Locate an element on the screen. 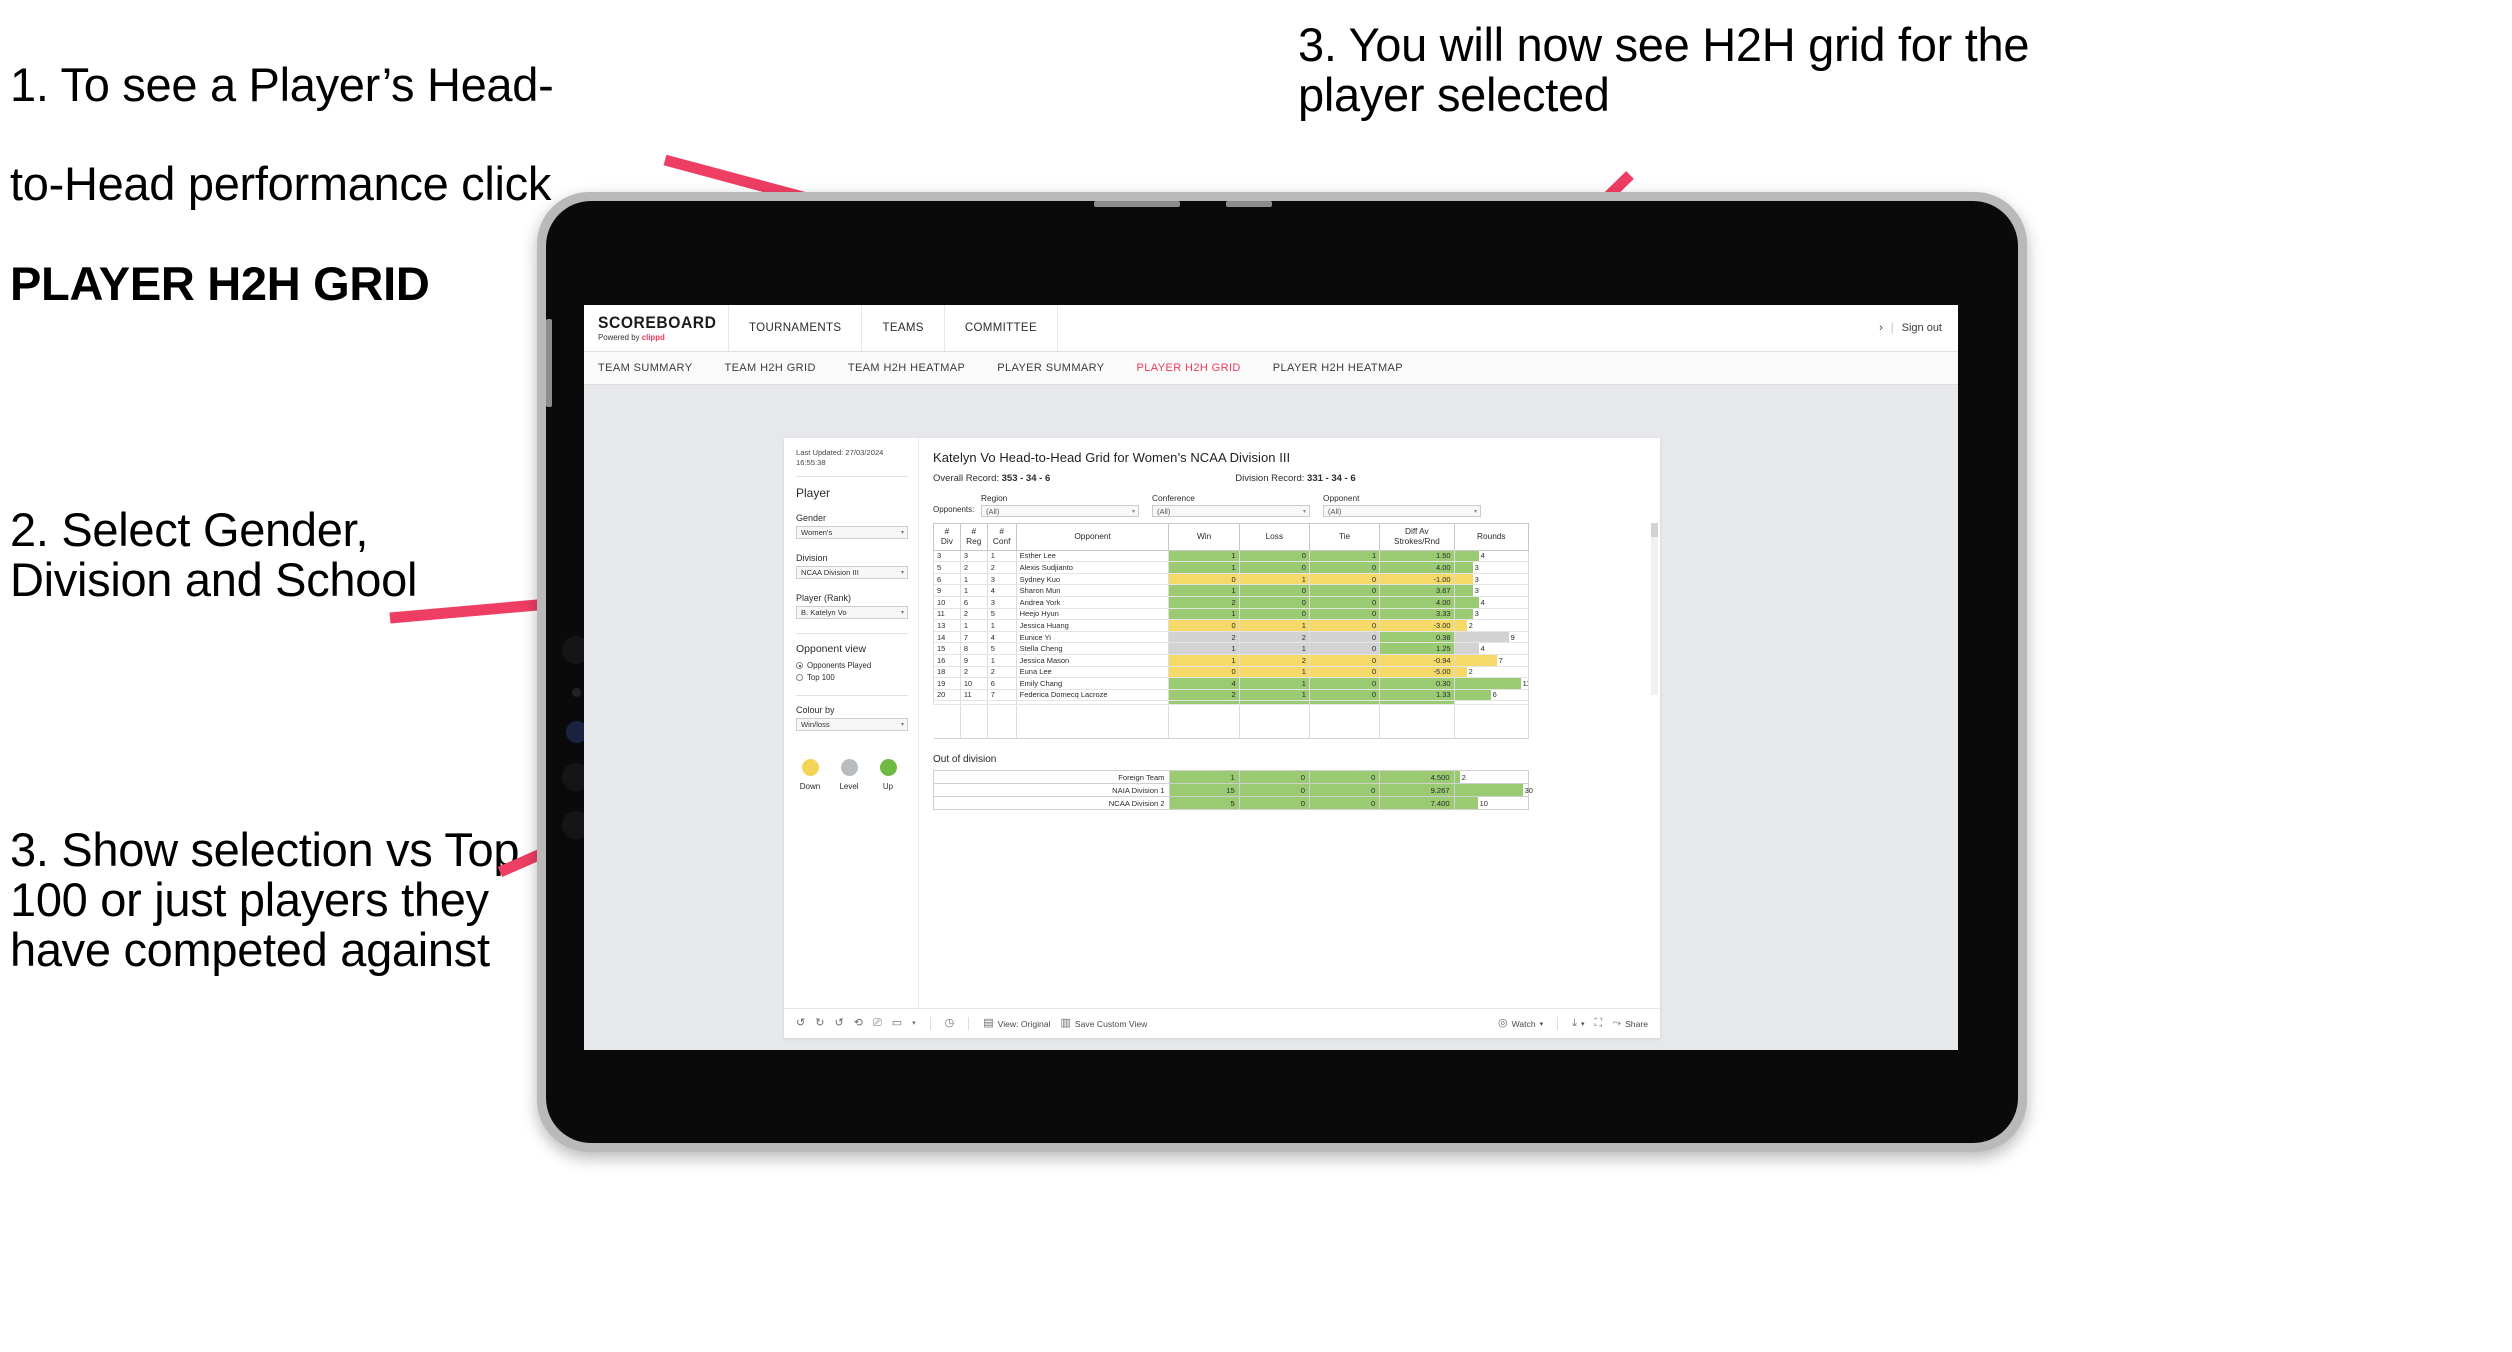 The height and width of the screenshot is (1352, 2512). tab-player-h2h-grid: PLAYER H2H GRID is located at coordinates (1197, 368).